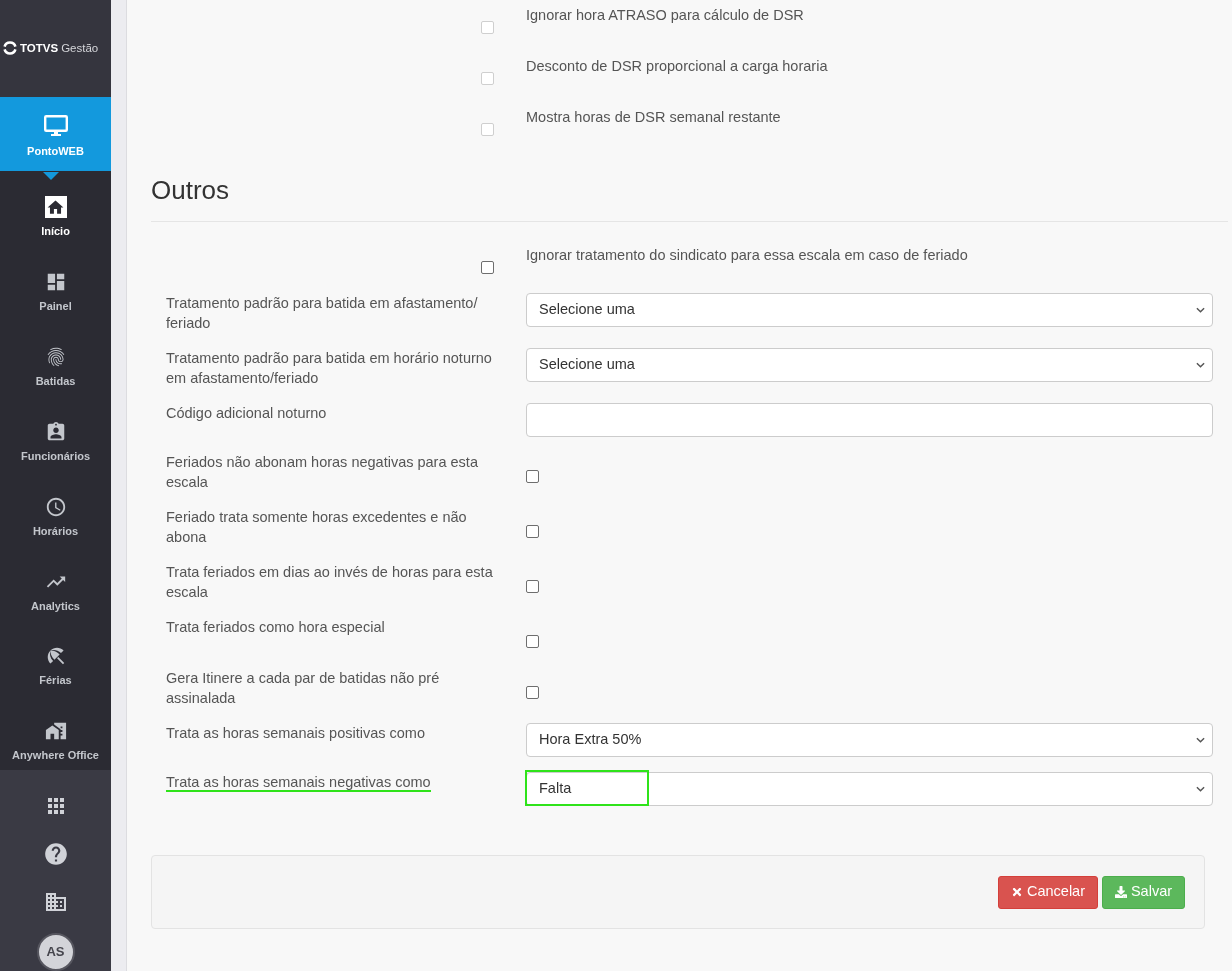 The width and height of the screenshot is (1232, 971). What do you see at coordinates (191, 190) in the screenshot?
I see `section-title: Outros` at bounding box center [191, 190].